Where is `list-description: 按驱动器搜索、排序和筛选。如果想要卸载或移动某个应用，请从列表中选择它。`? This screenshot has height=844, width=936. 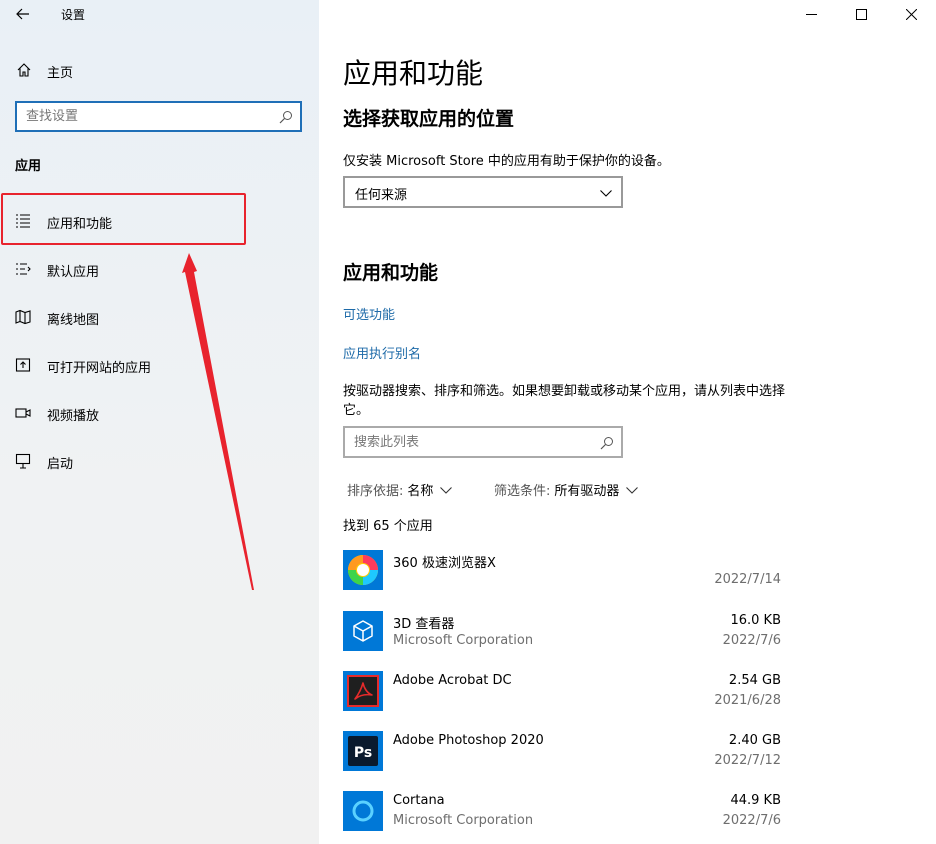 list-description: 按驱动器搜索、排序和筛选。如果想要卸载或移动某个应用，请从列表中选择它。 is located at coordinates (564, 401).